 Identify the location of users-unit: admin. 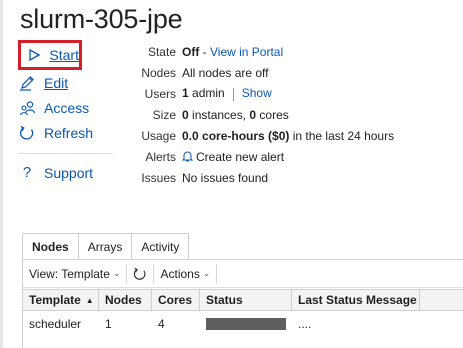
(206, 93).